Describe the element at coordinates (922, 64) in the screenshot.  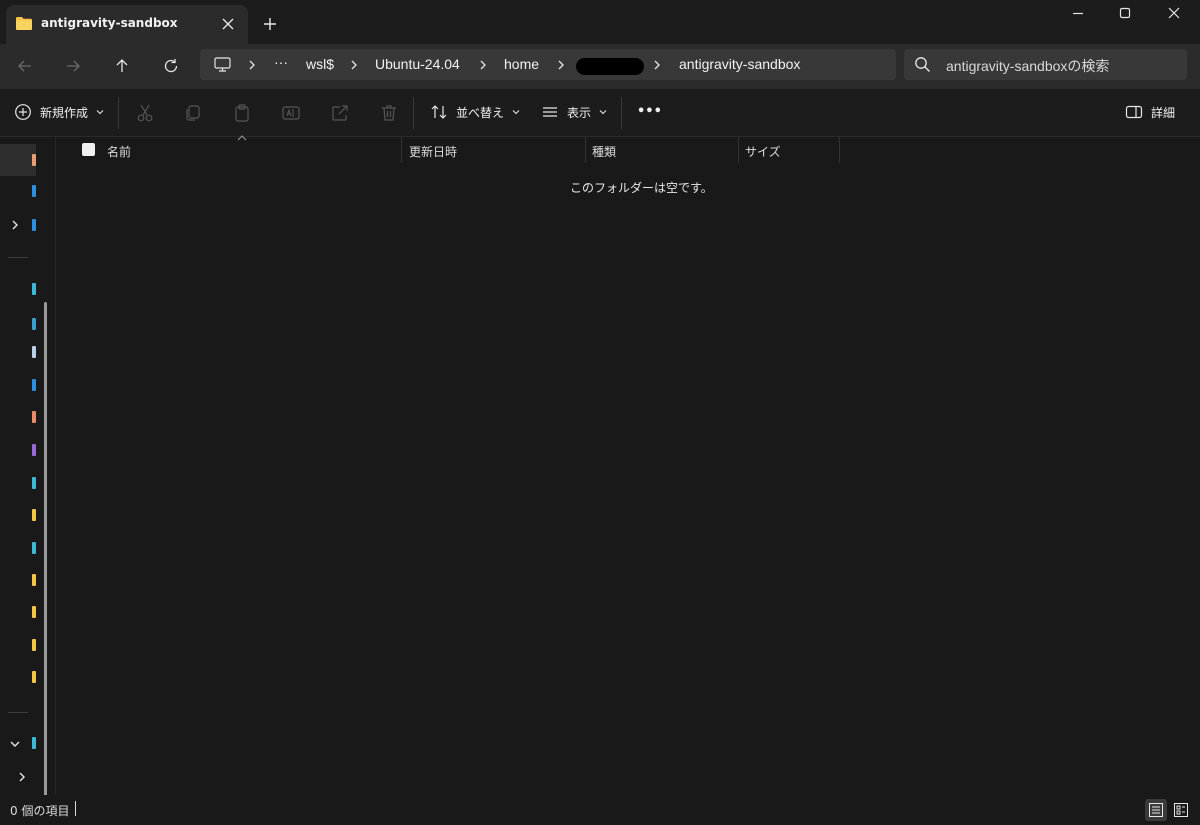
I see `search-icon` at that location.